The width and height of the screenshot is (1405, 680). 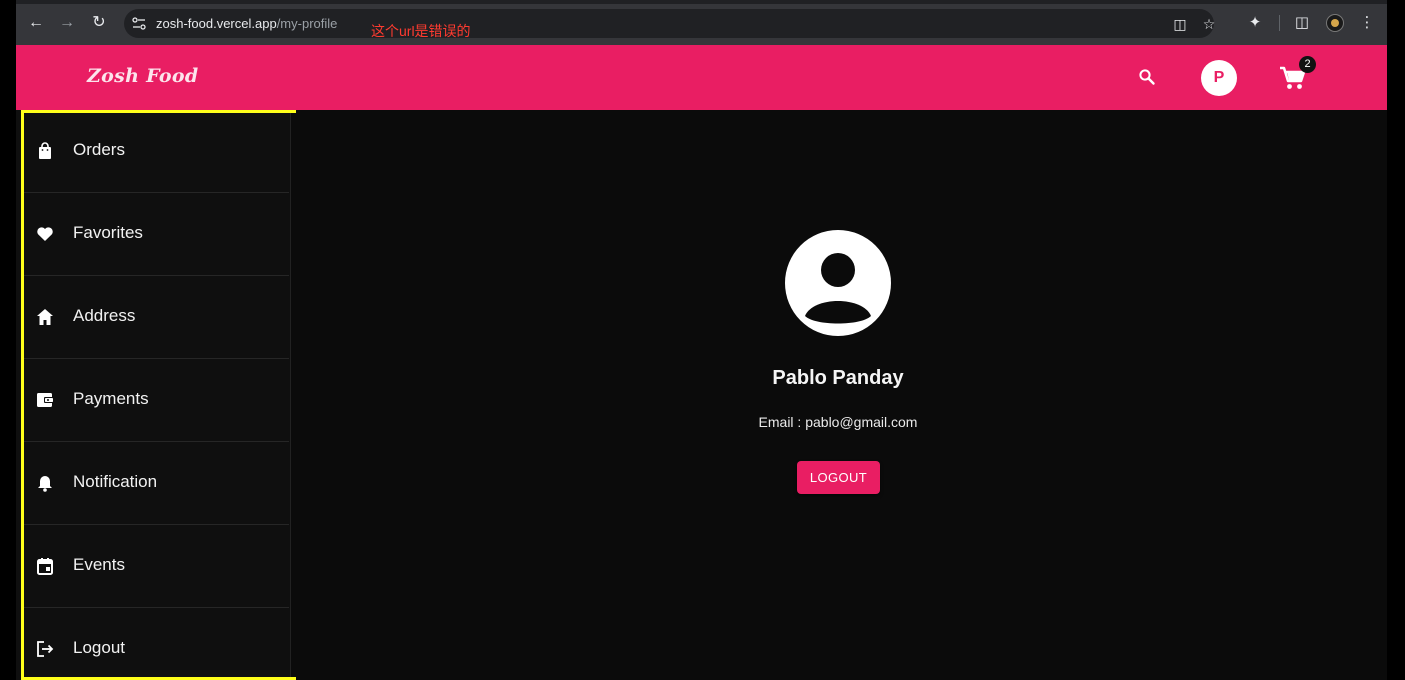 I want to click on browser-menu-icon: ⋮, so click(x=1367, y=23).